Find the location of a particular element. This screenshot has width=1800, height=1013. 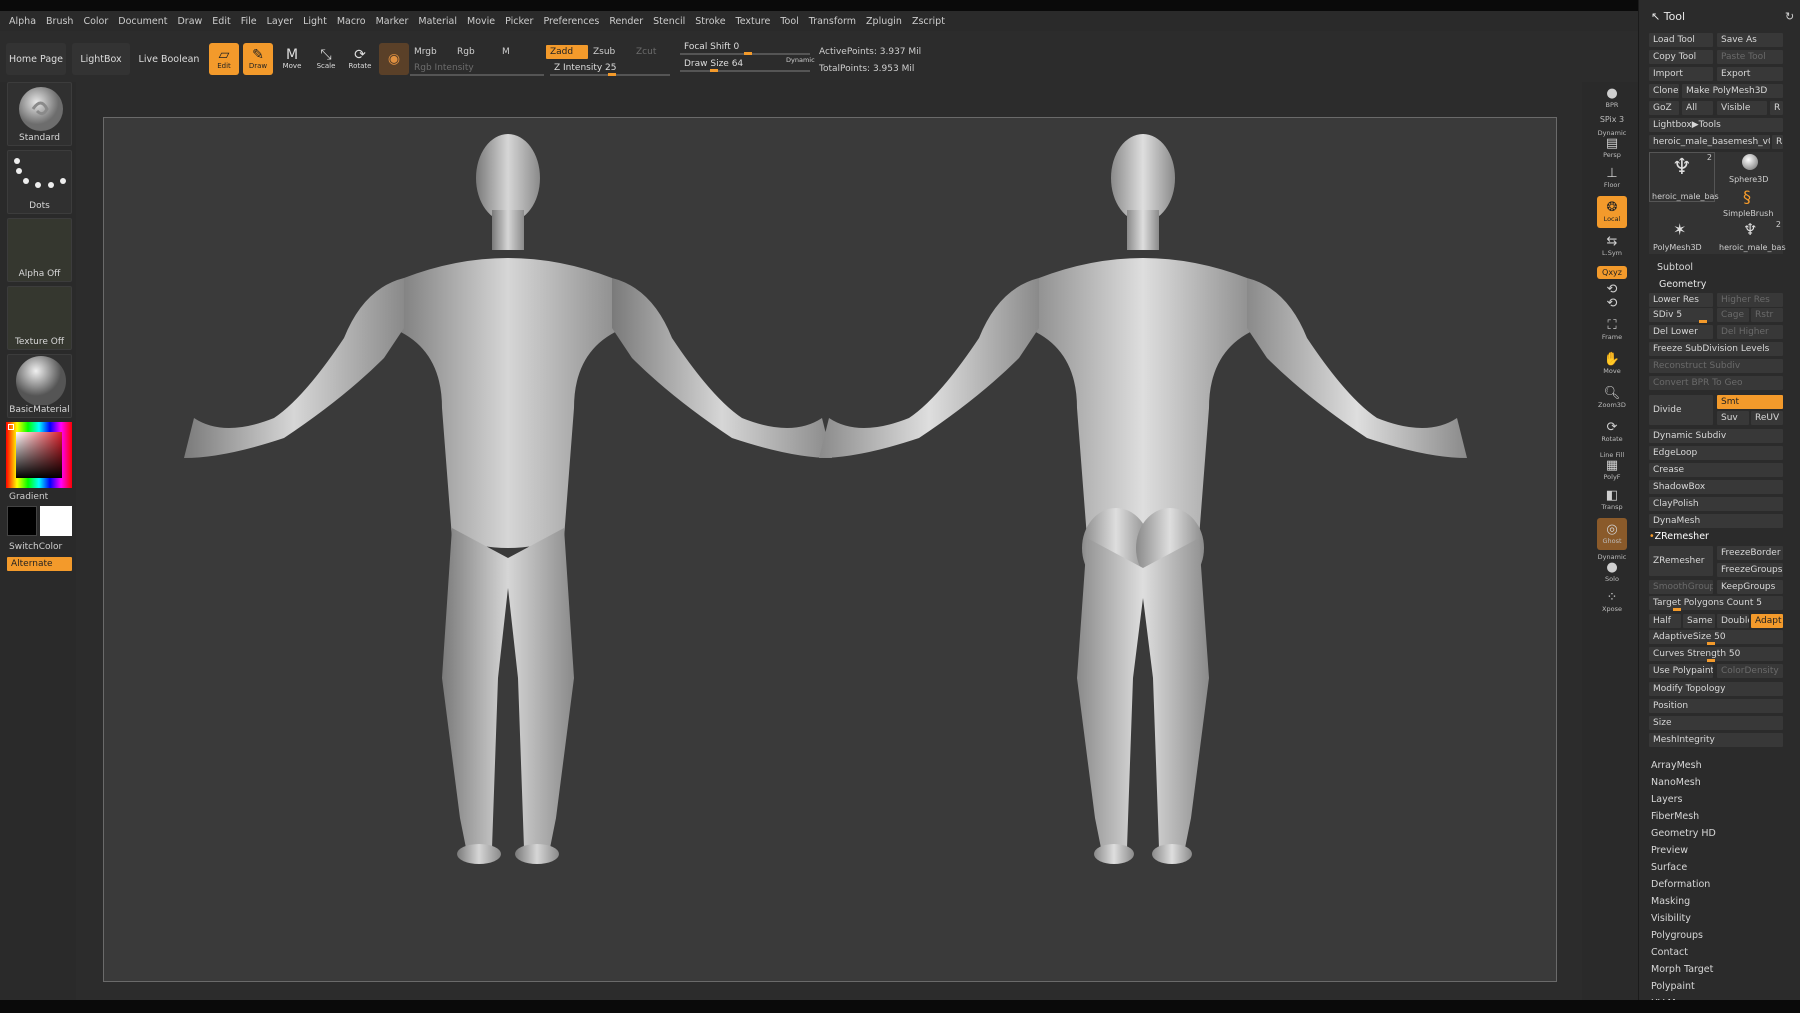

section-contact: Contact is located at coordinates (1669, 952).